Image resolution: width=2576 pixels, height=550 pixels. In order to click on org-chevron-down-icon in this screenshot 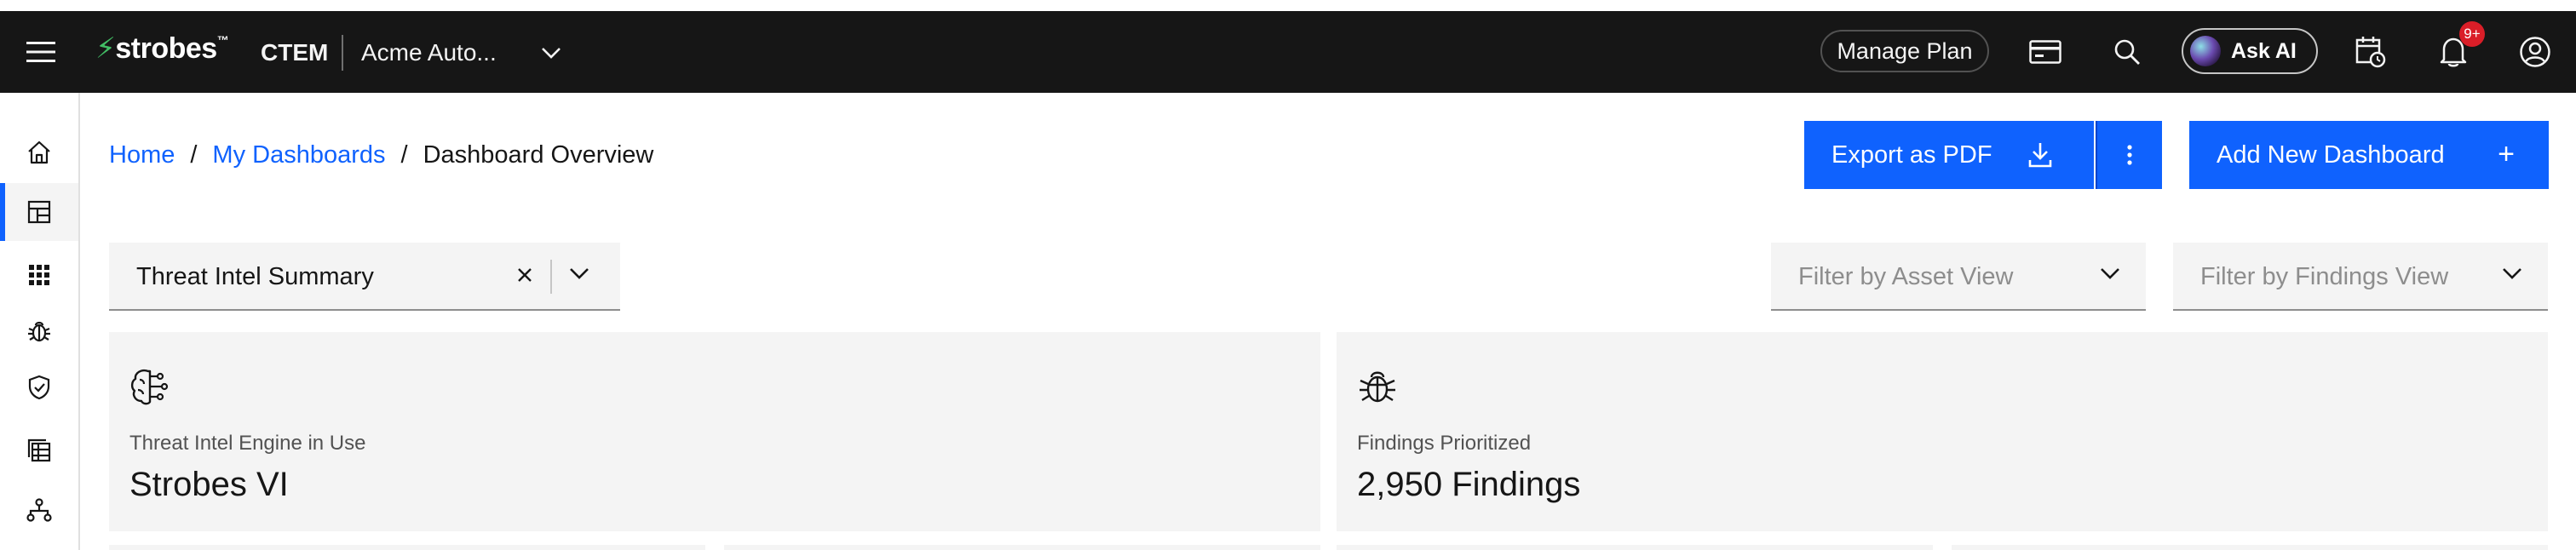, I will do `click(551, 53)`.